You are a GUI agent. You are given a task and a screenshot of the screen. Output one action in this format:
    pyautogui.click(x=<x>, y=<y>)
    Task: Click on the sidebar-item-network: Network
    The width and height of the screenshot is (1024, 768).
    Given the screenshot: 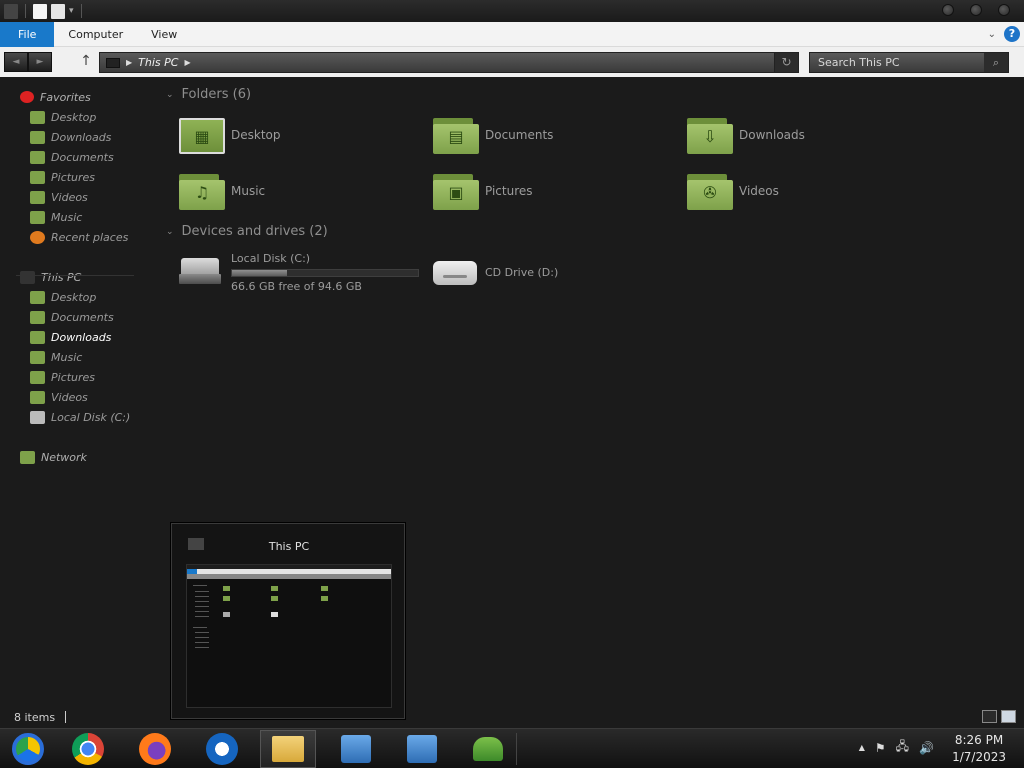 What is the action you would take?
    pyautogui.click(x=53, y=457)
    